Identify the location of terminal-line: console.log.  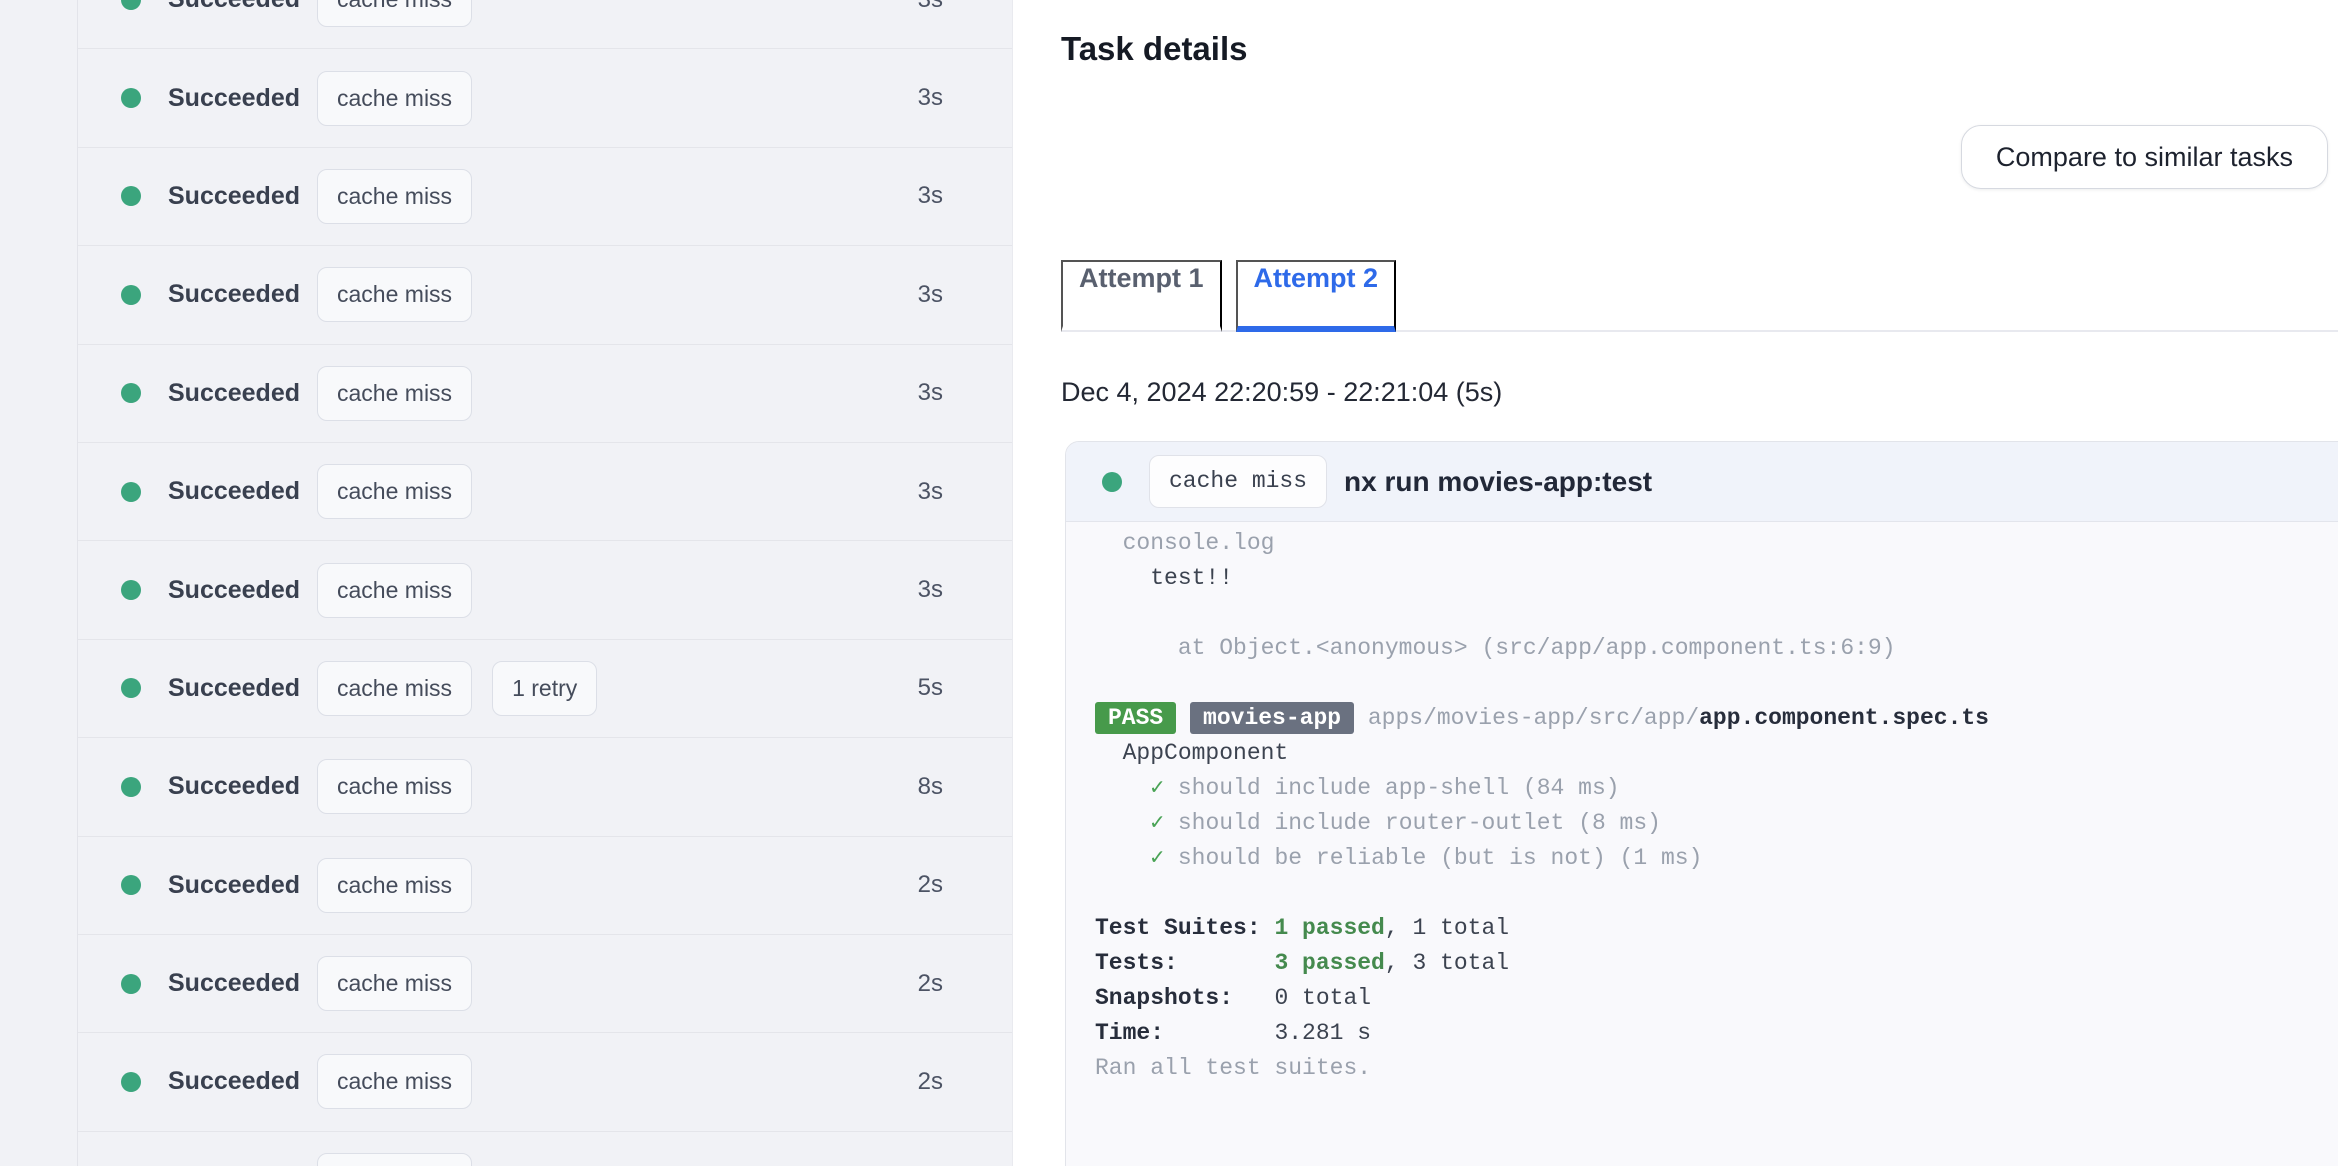
(1185, 543).